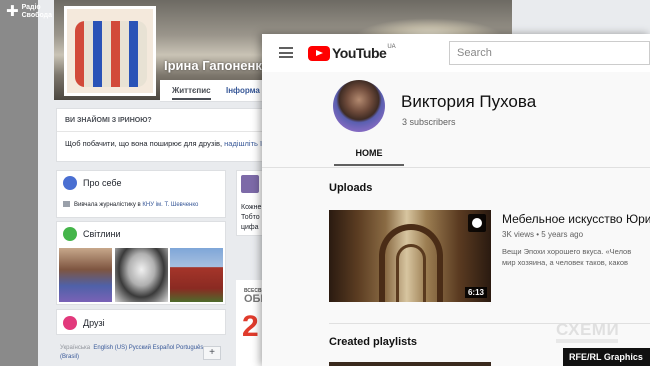  I want to click on playlists-heading: Created playlists, so click(373, 342).